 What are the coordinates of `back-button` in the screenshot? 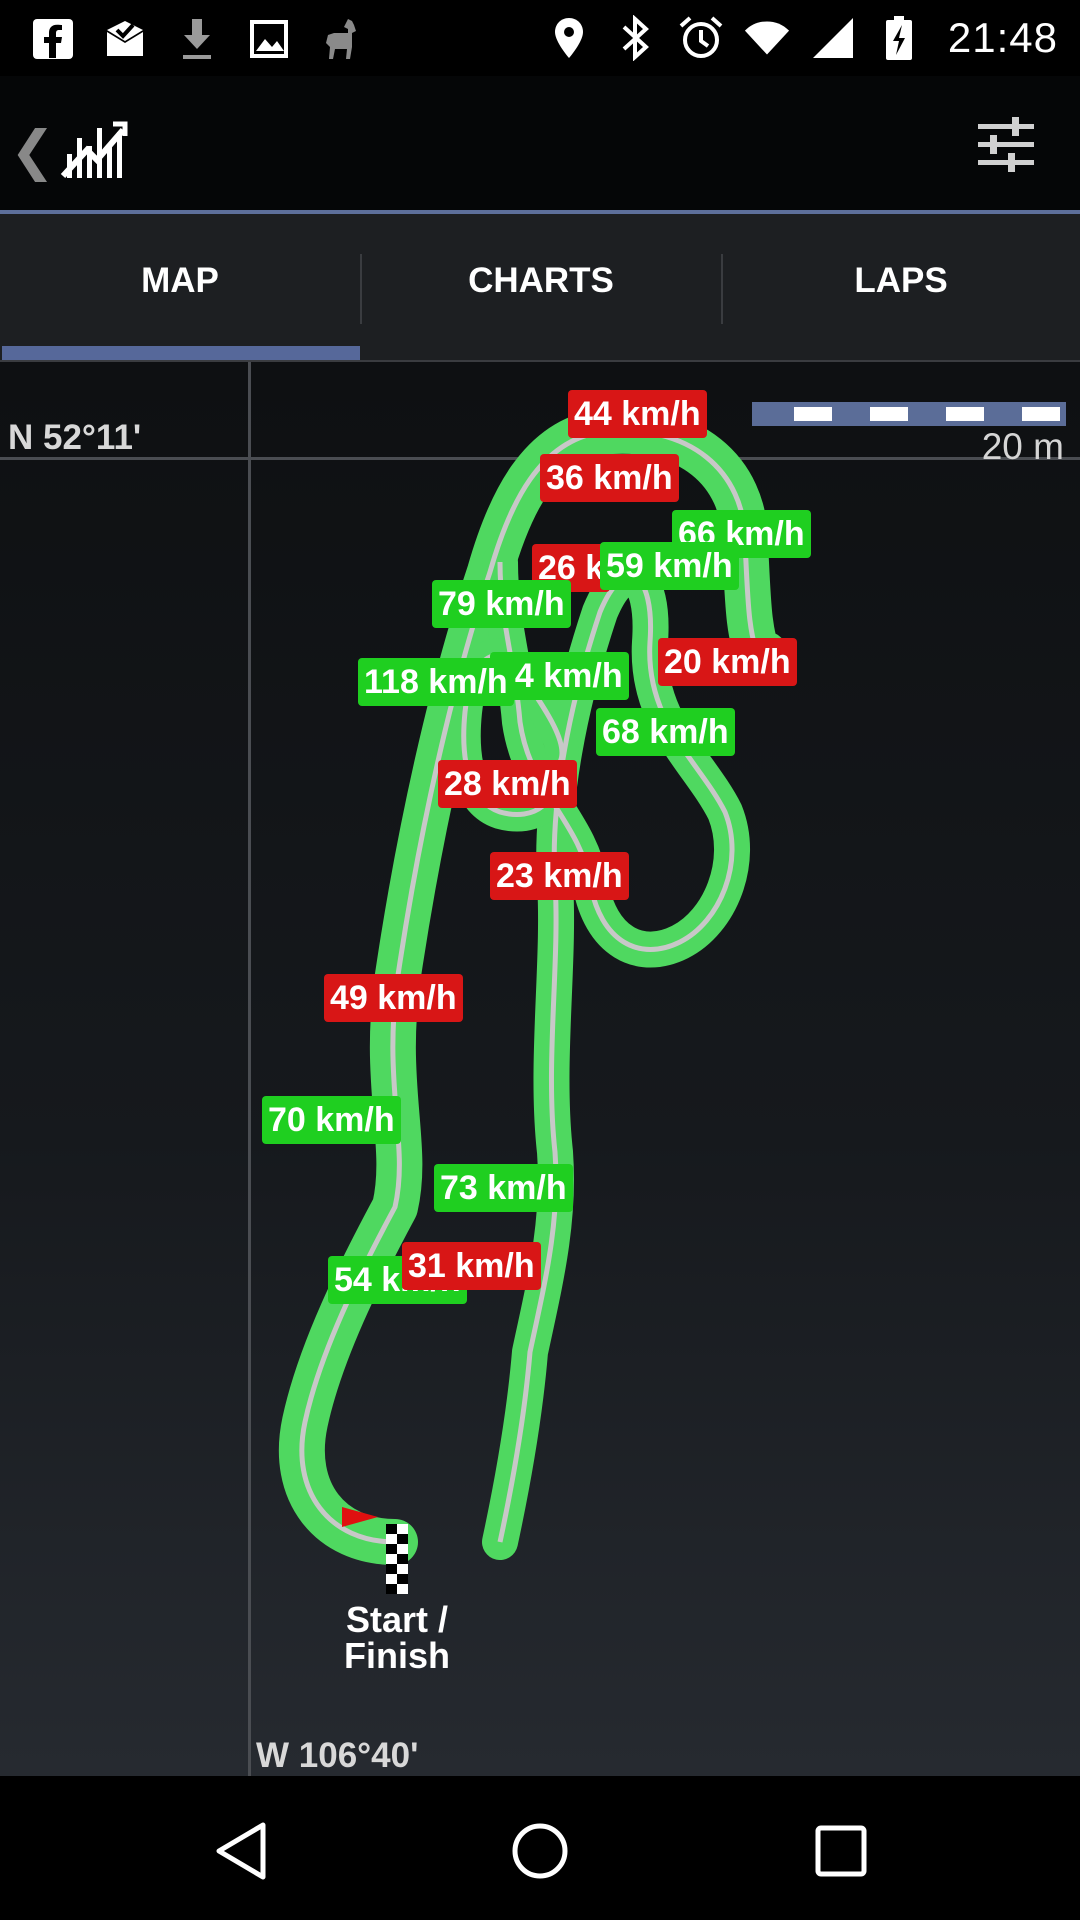 It's located at (241, 1851).